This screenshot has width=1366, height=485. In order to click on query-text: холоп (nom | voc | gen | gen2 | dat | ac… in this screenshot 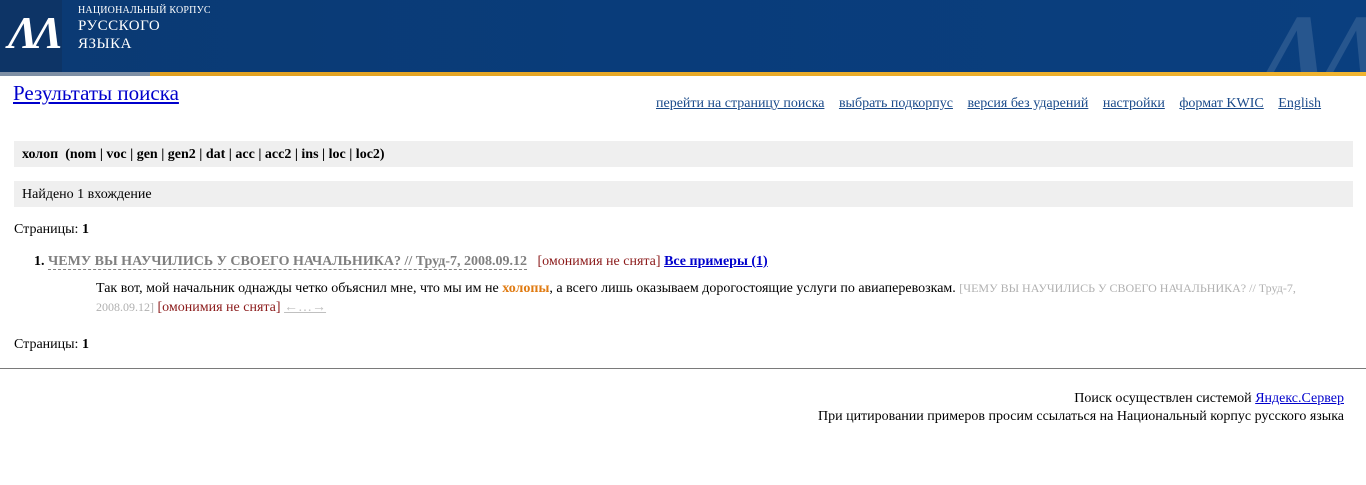, I will do `click(203, 154)`.